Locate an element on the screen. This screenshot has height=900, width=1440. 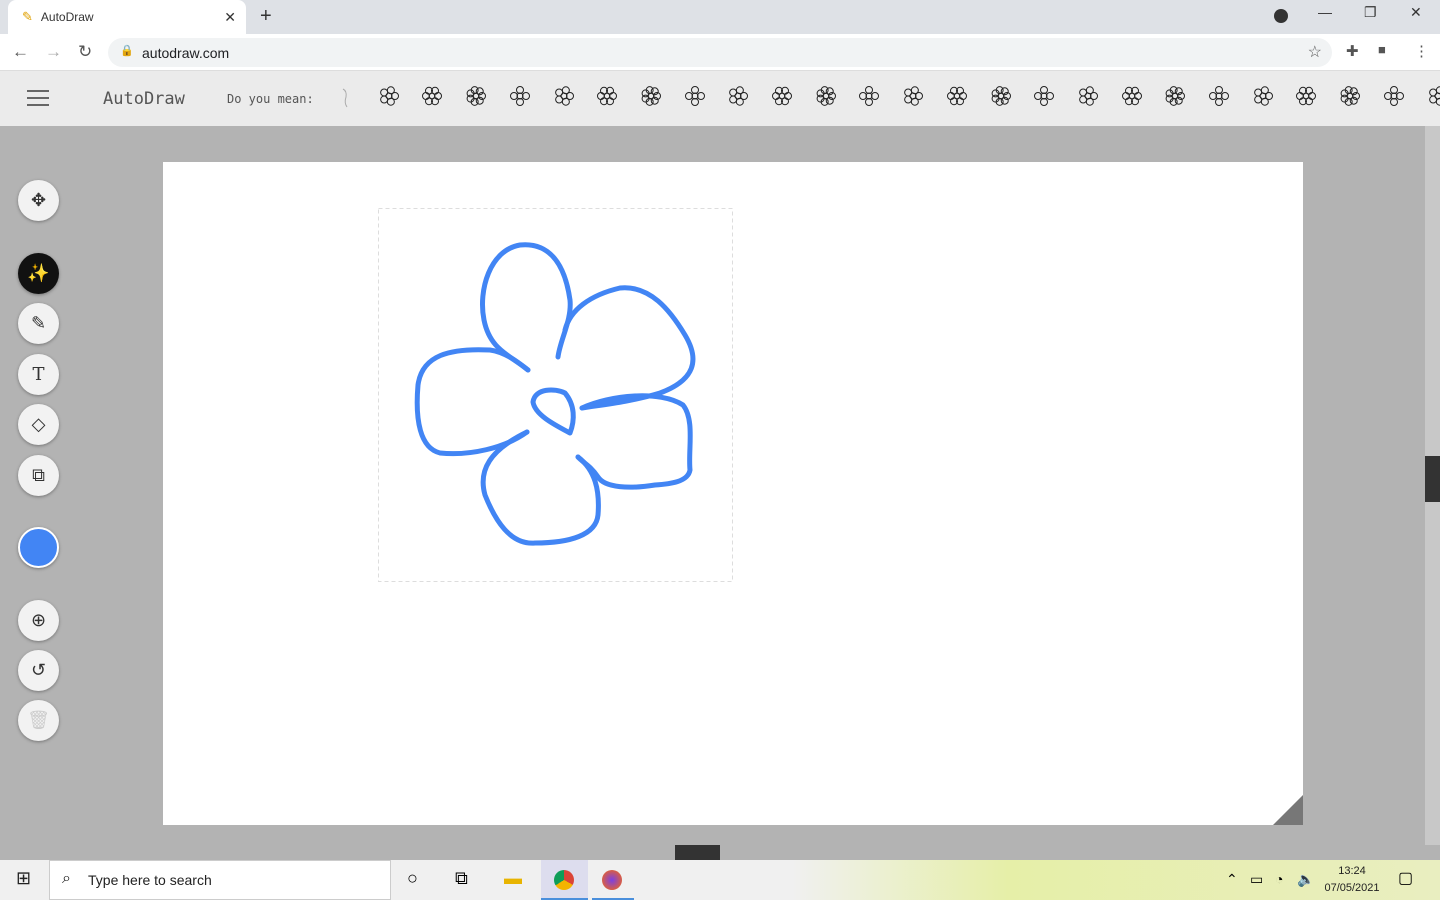
suggestion-flower-3-icon is located at coordinates (476, 98).